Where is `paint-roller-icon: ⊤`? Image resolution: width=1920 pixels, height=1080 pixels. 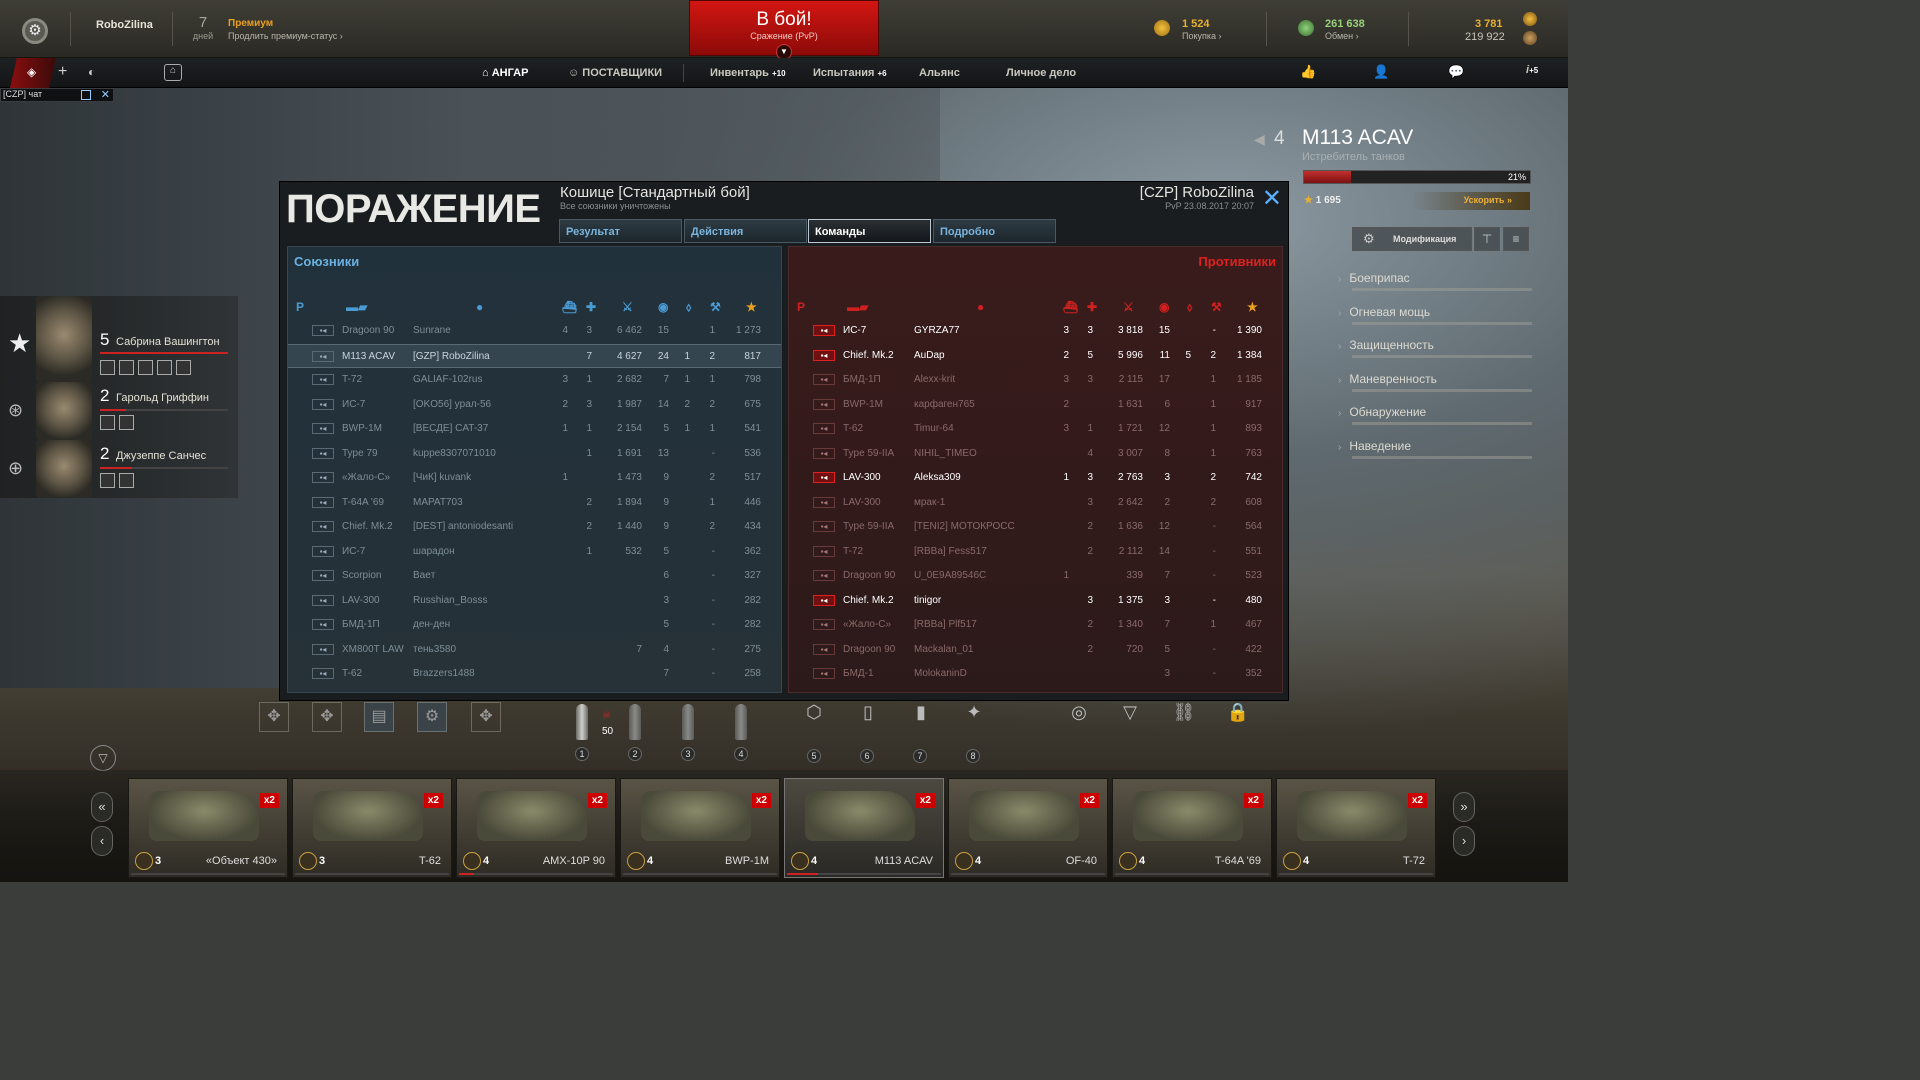
paint-roller-icon: ⊤ is located at coordinates (1487, 239).